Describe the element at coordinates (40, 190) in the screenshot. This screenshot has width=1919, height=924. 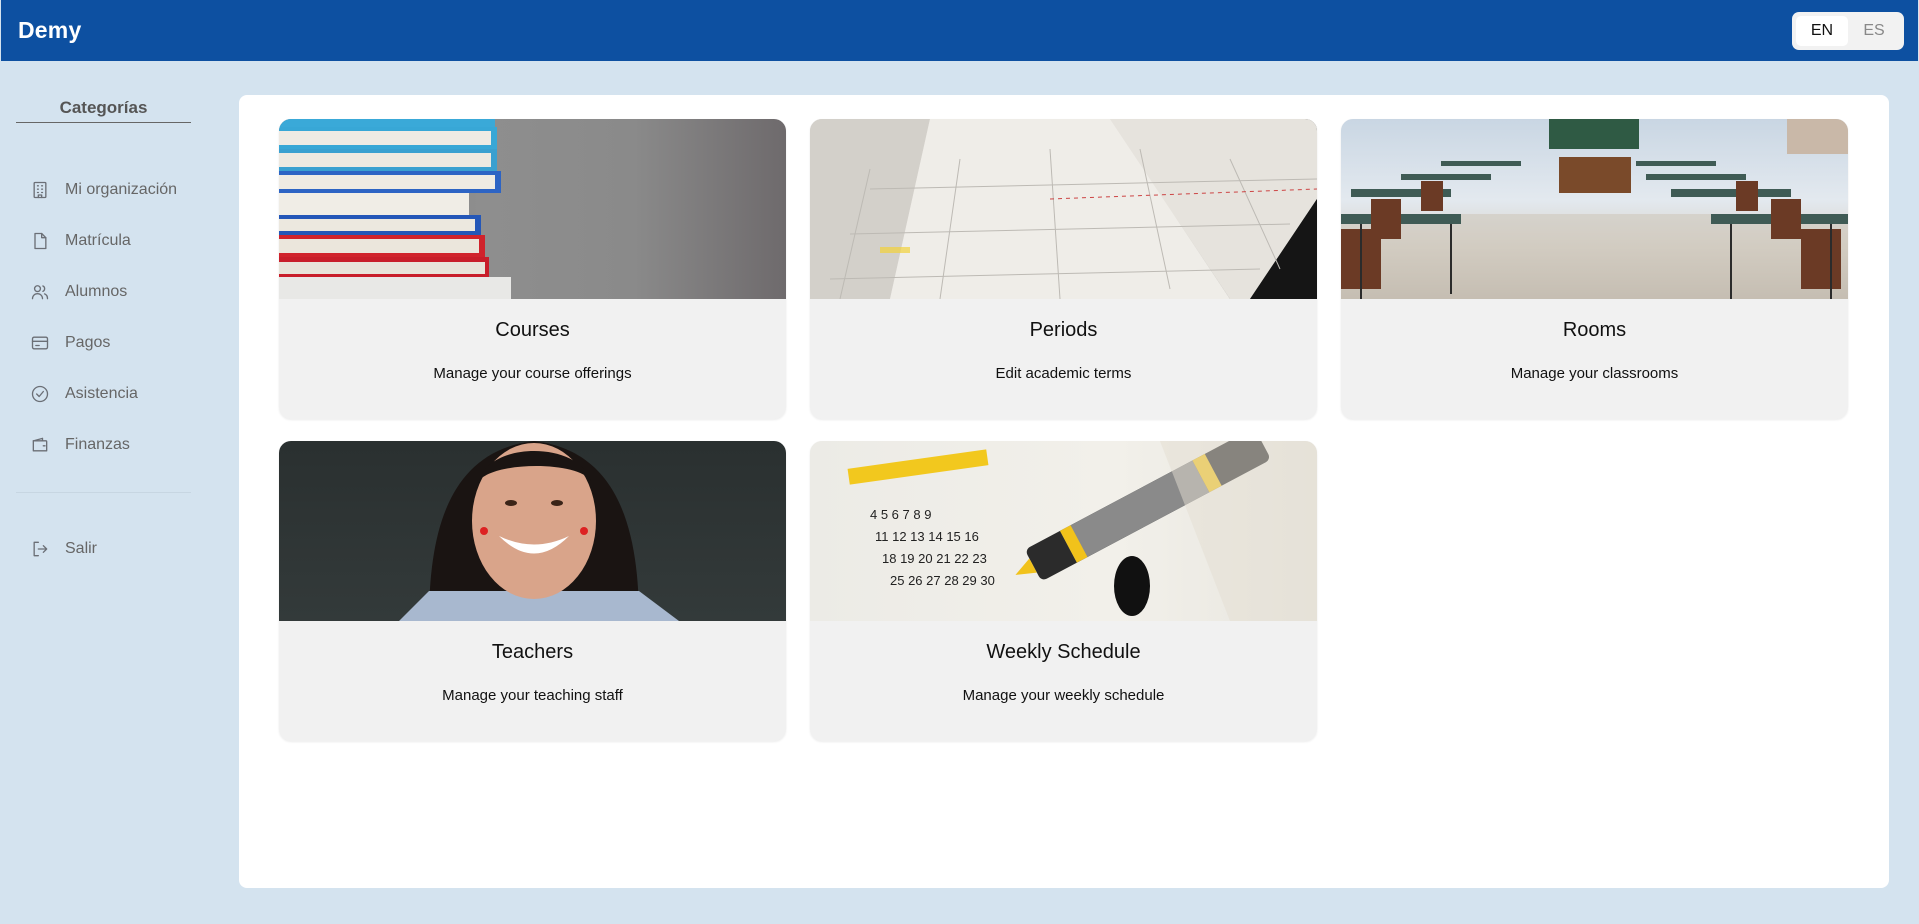
I see `building-icon` at that location.